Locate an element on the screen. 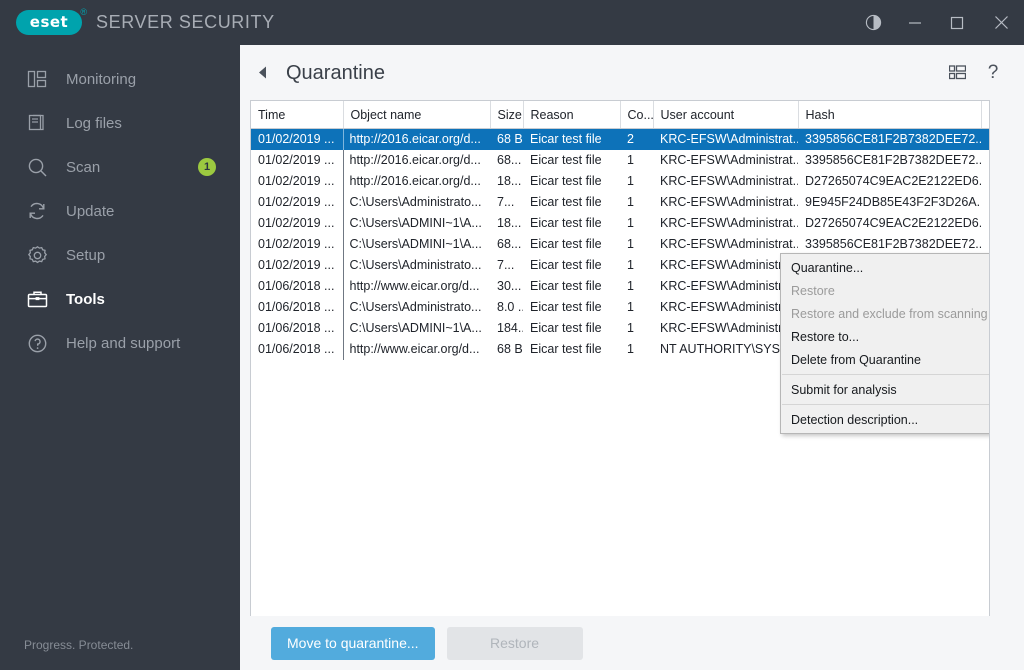  sidebar-item-log-files: Log files is located at coordinates (120, 123).